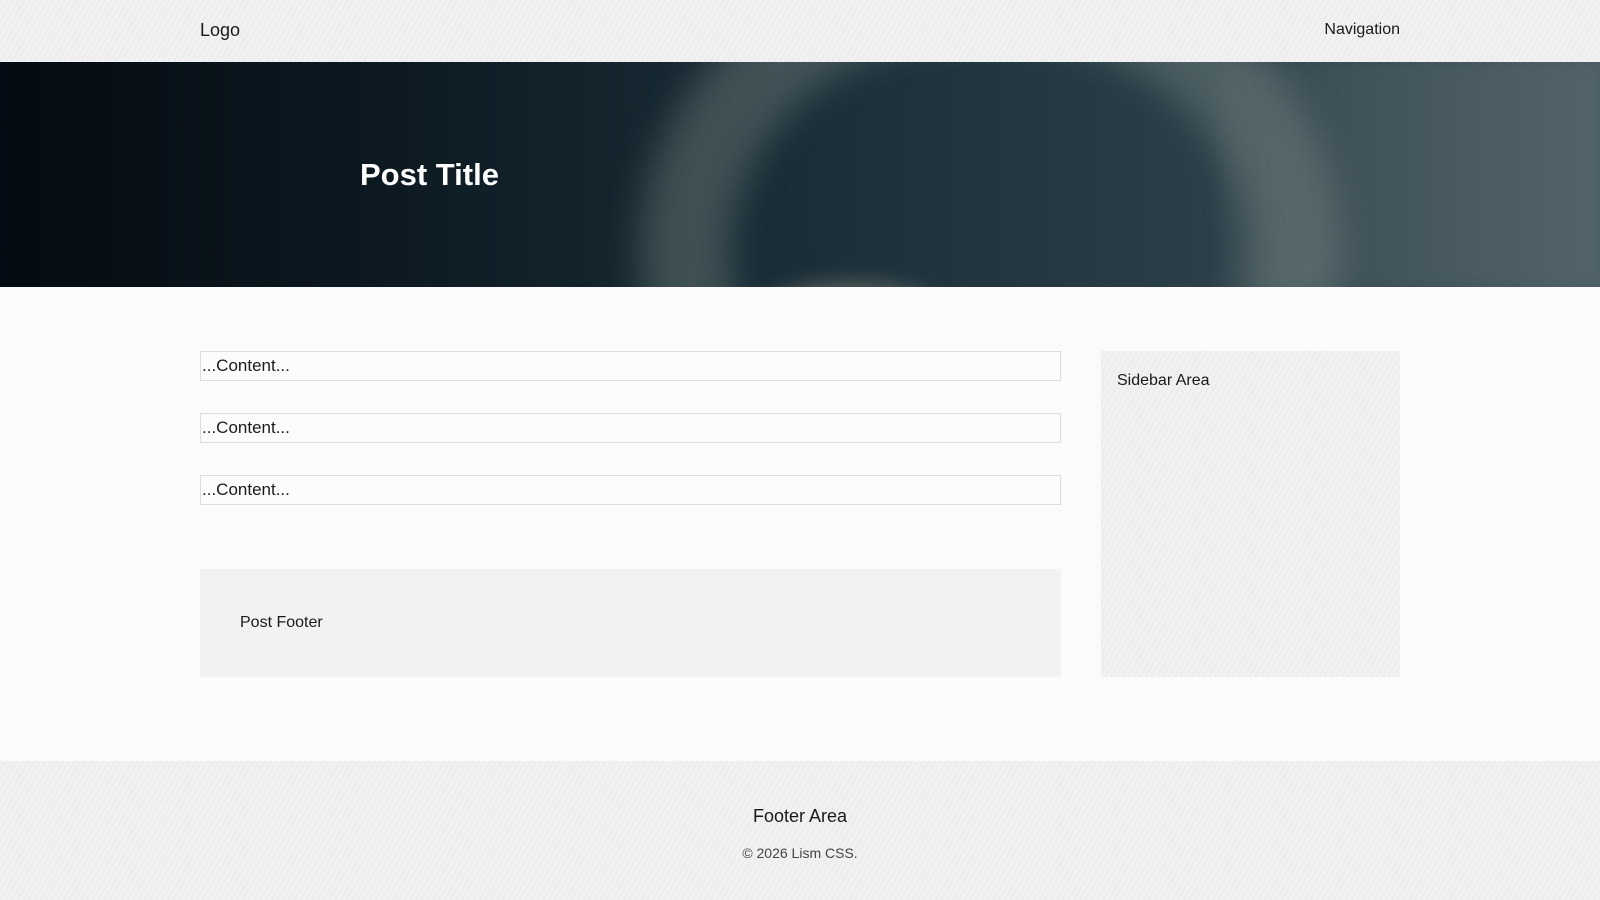 This screenshot has height=900, width=1600. Describe the element at coordinates (800, 853) in the screenshot. I see `footer-copyright: © 2026 Lism CSS.` at that location.